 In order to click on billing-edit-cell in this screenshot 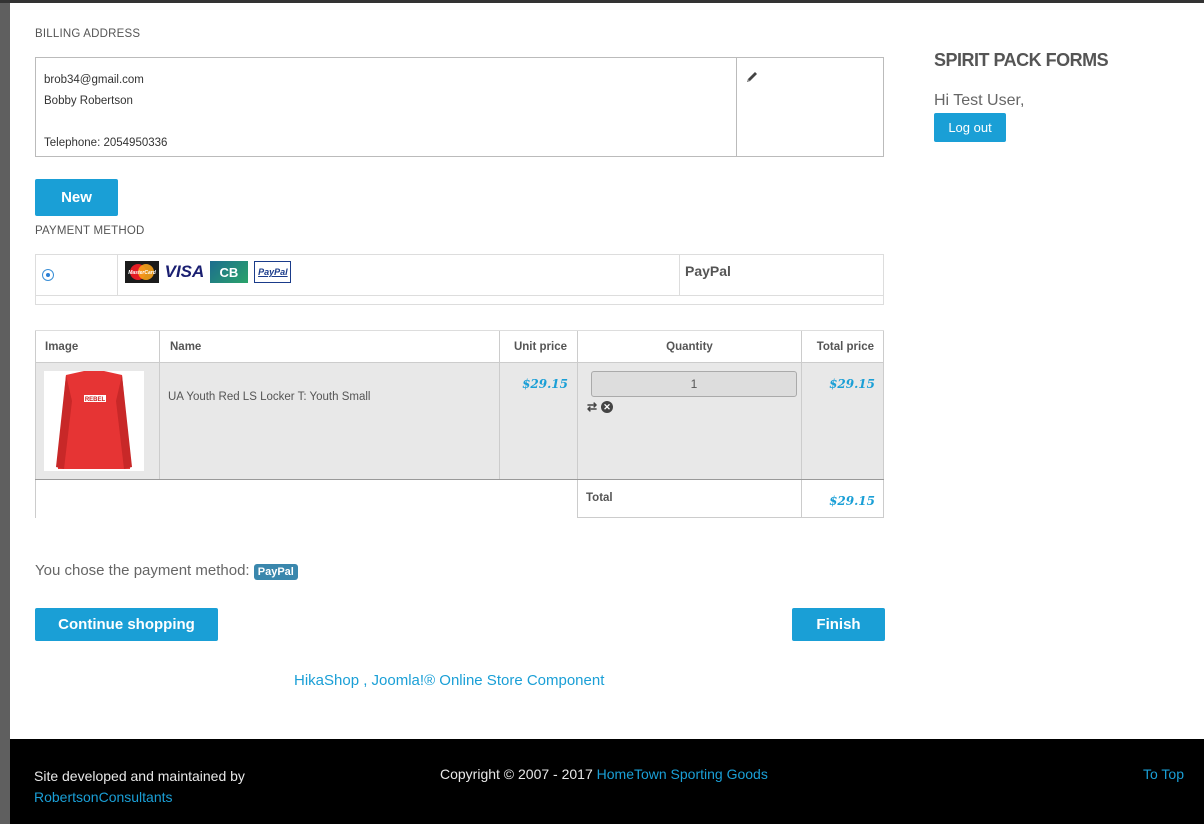, I will do `click(810, 107)`.